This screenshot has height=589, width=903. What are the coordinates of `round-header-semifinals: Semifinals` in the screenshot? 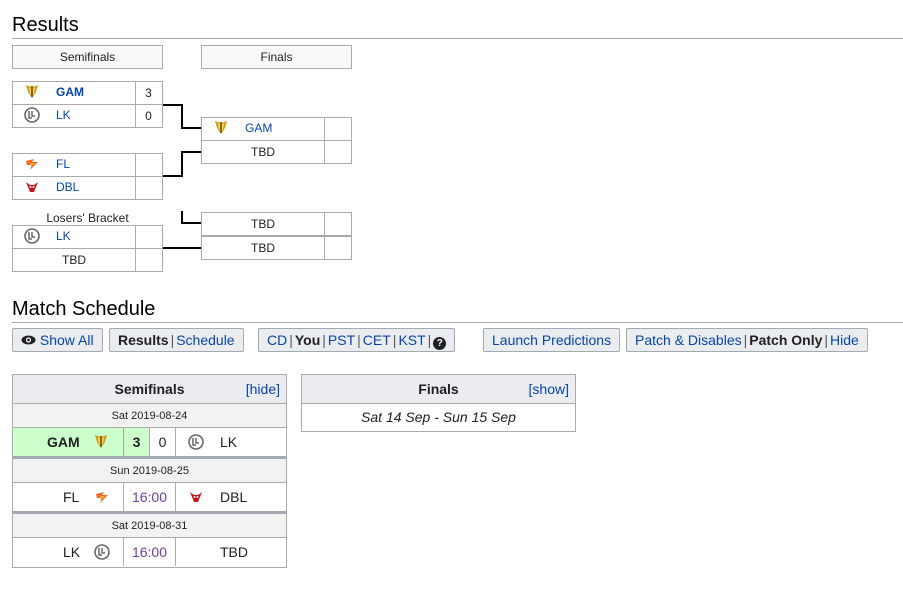 It's located at (87, 57).